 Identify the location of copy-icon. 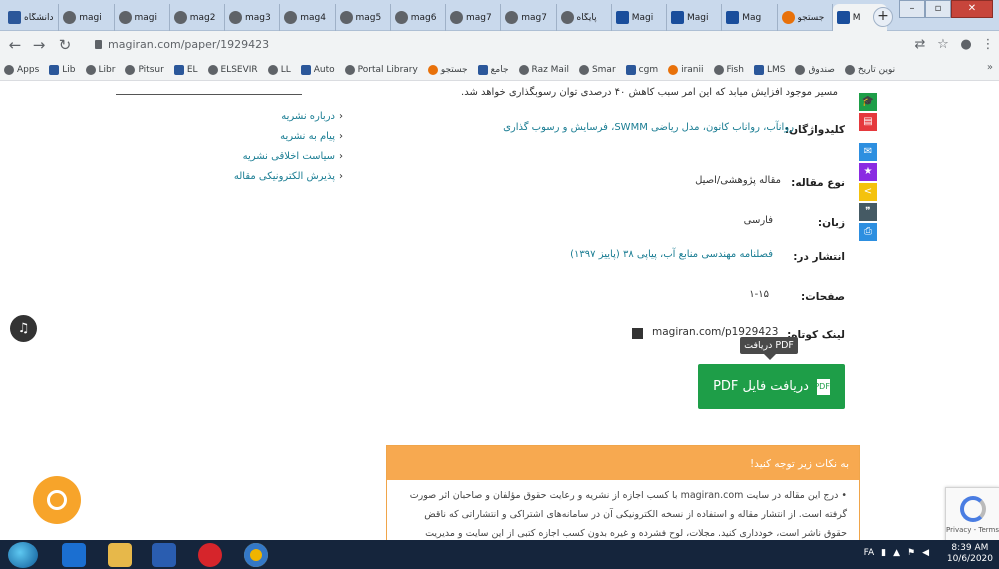
(637, 333).